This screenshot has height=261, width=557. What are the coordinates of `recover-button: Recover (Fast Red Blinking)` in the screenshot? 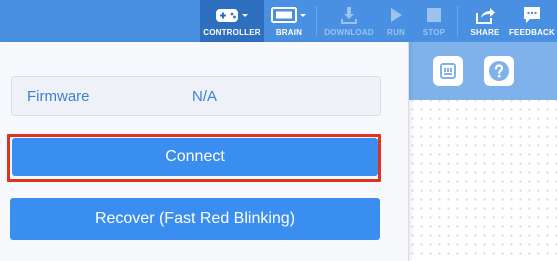 It's located at (195, 219).